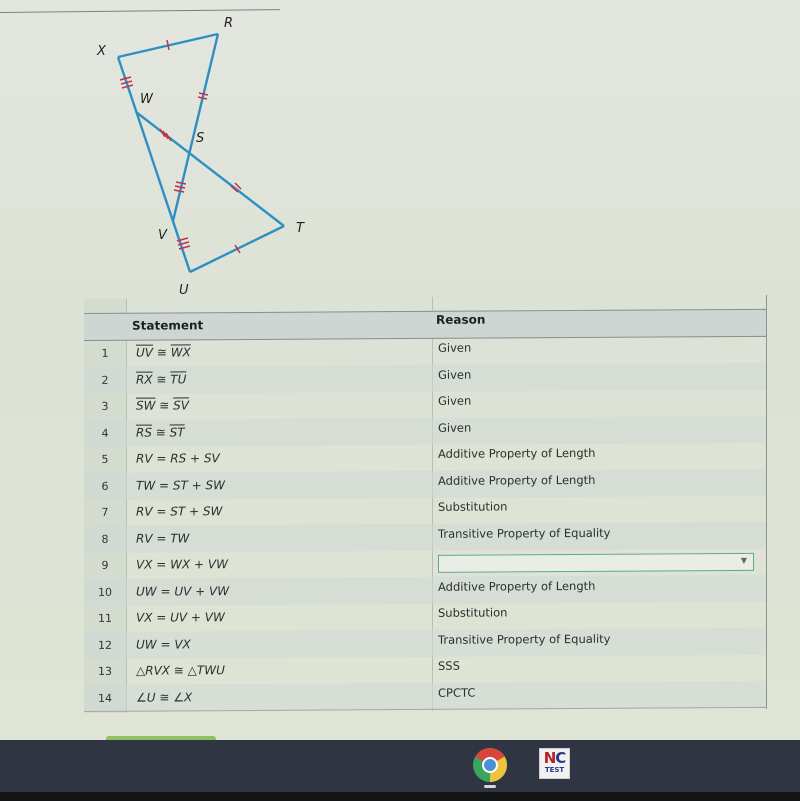  I want to click on nc-test-icon: NC TEST, so click(554, 763).